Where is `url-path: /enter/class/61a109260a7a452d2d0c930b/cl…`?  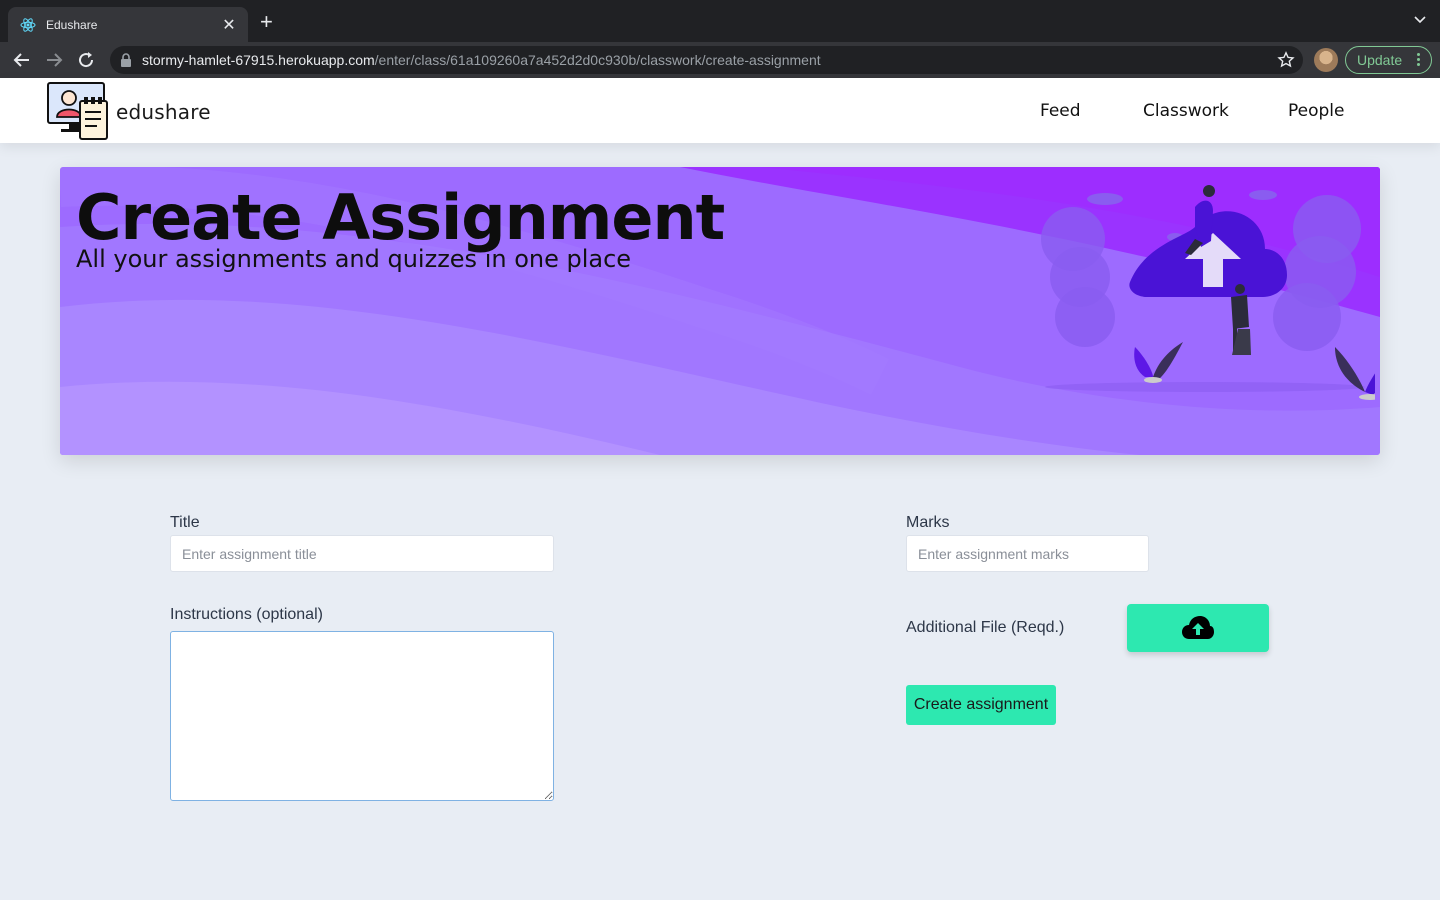
url-path: /enter/class/61a109260a7a452d2d0c930b/cl… is located at coordinates (597, 60).